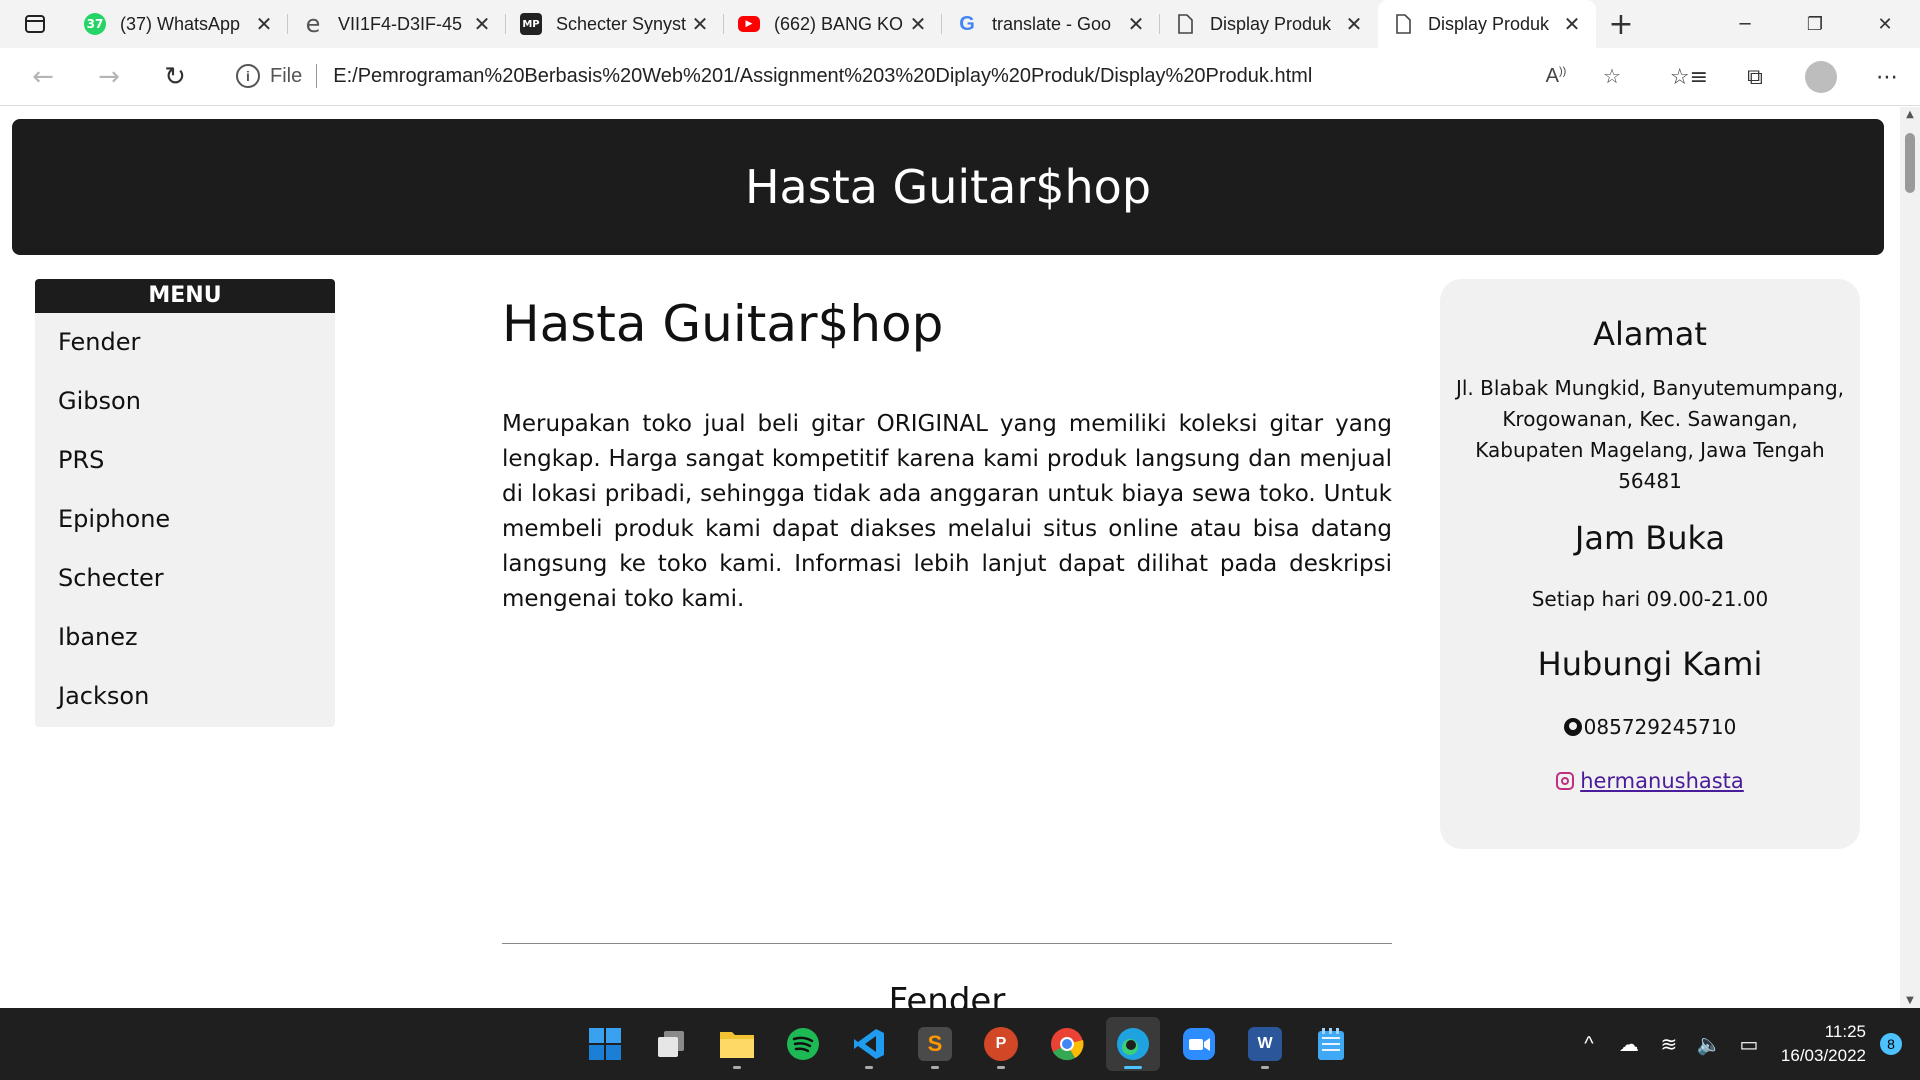  Describe the element at coordinates (1755, 77) in the screenshot. I see `collections-icon: ⧉` at that location.